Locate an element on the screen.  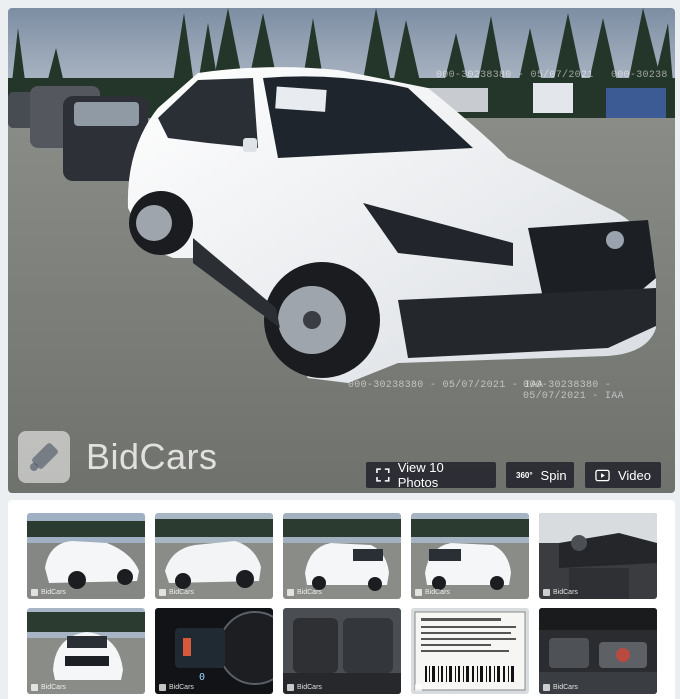
bidcars-wordmark: BidCars is located at coordinates (152, 456).